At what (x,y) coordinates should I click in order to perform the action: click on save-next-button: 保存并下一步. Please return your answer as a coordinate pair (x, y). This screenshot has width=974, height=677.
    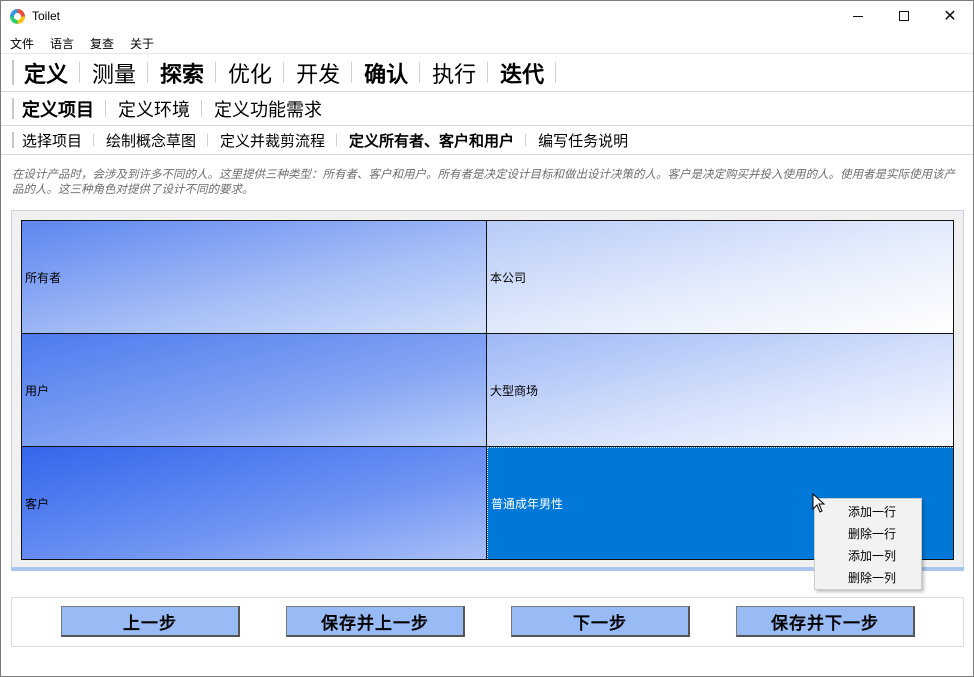
    Looking at the image, I should click on (825, 621).